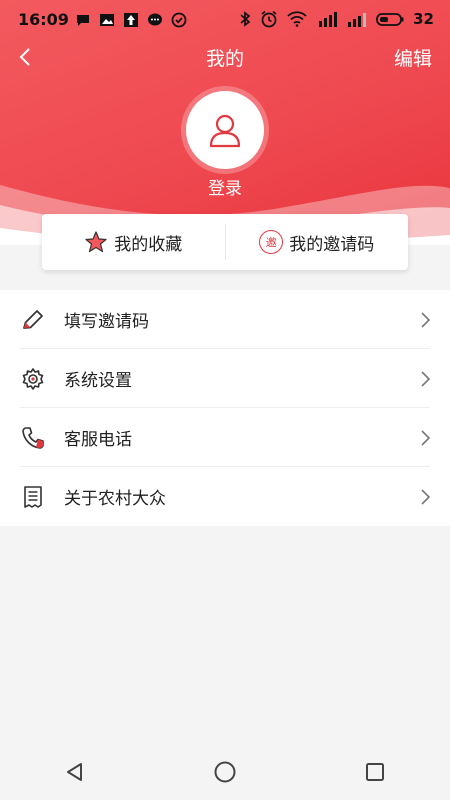 The width and height of the screenshot is (450, 800). Describe the element at coordinates (179, 20) in the screenshot. I see `check-icon` at that location.